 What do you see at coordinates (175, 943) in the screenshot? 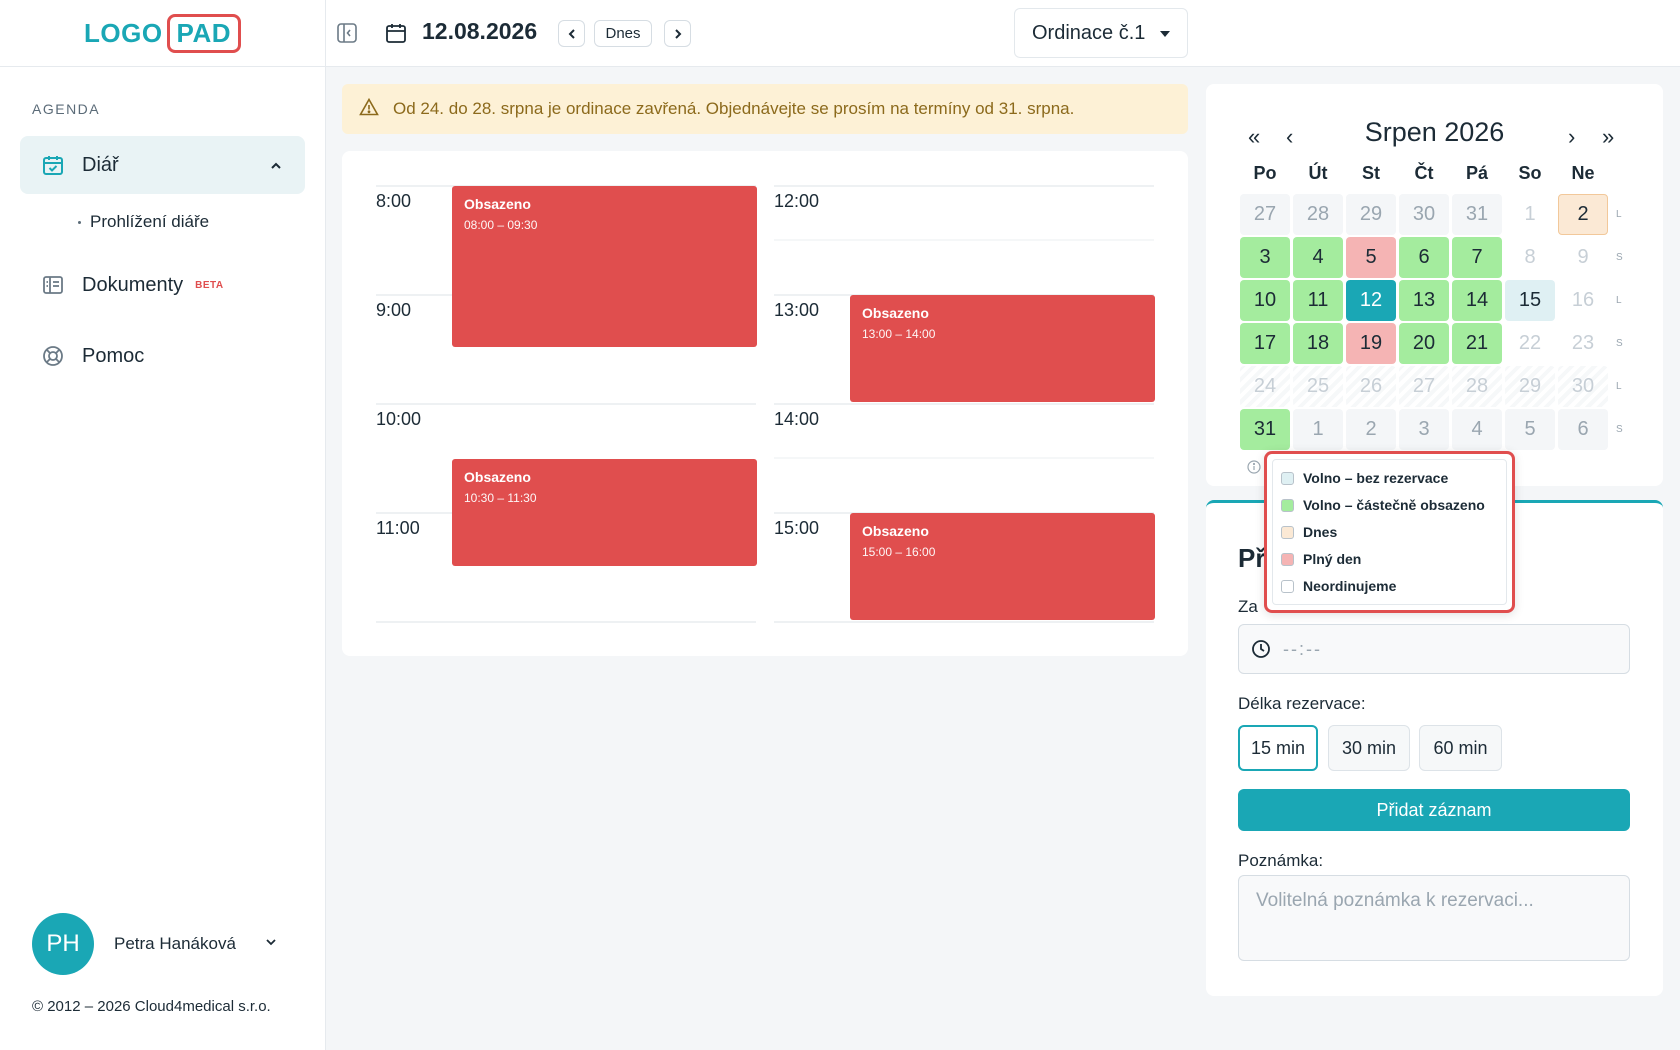
I see `user-name: Petra Hanáková` at bounding box center [175, 943].